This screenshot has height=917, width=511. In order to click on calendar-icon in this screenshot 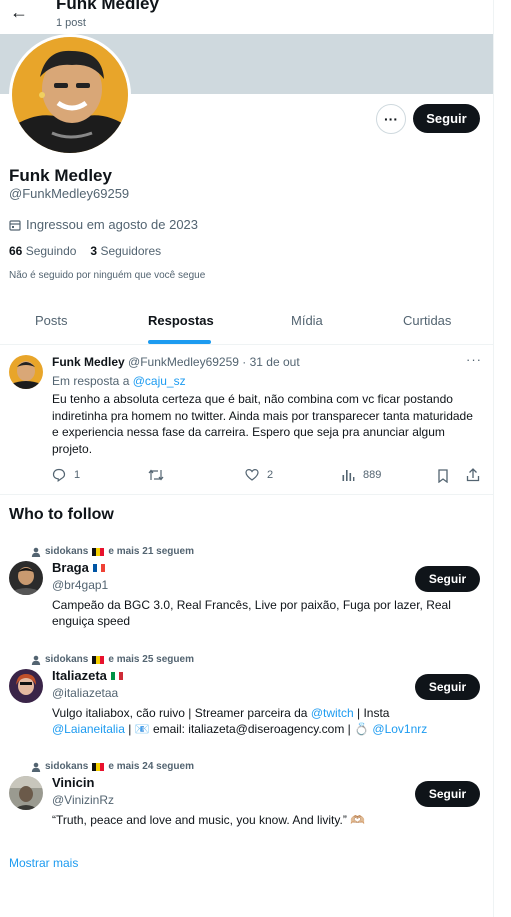, I will do `click(15, 225)`.